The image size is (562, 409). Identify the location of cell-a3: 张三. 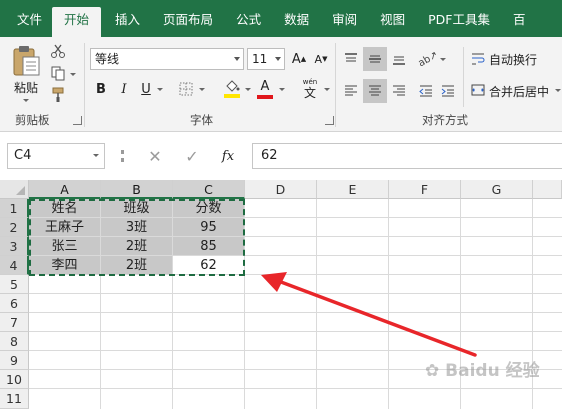
(65, 246).